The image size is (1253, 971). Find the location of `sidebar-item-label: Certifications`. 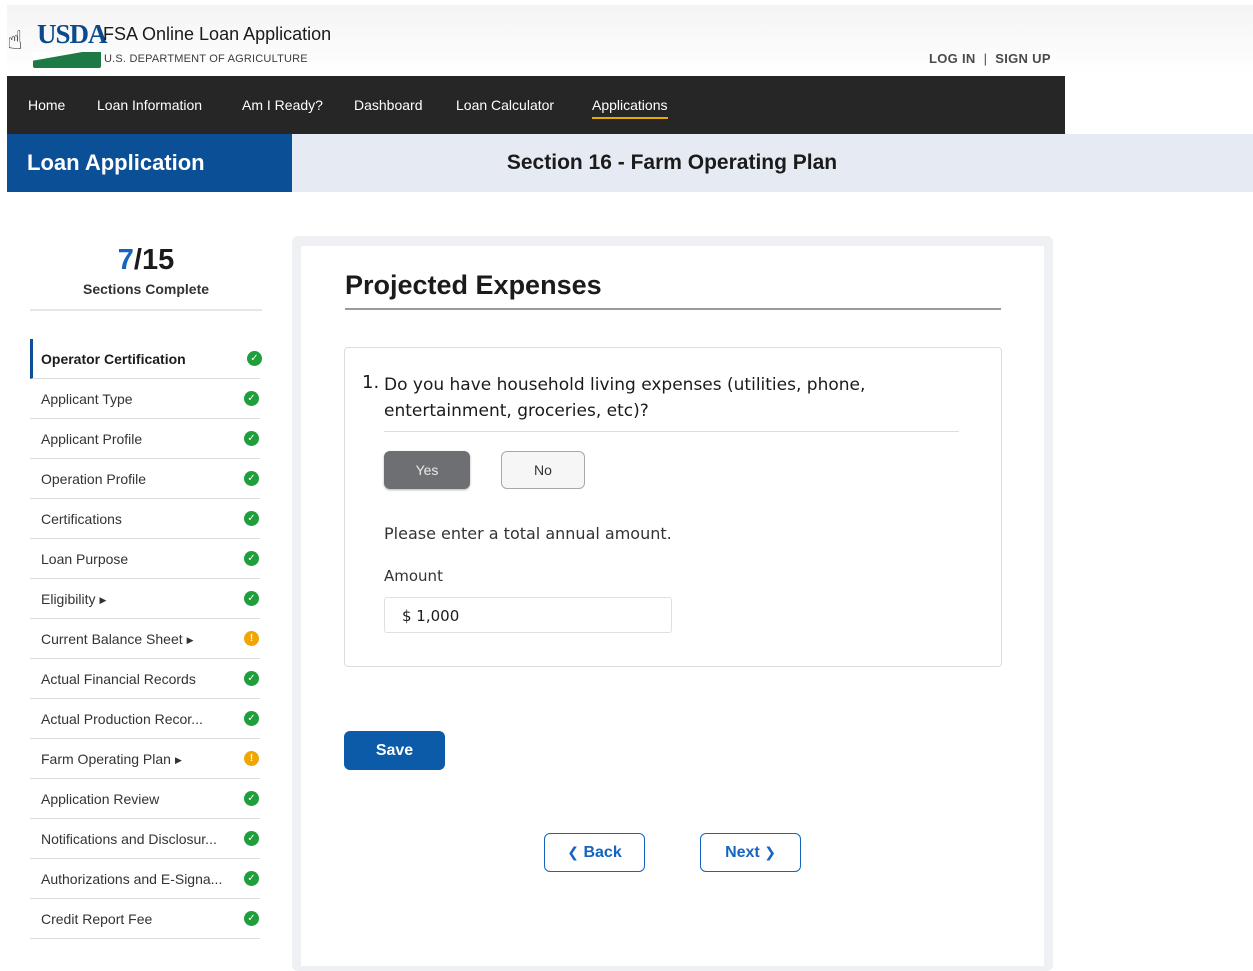

sidebar-item-label: Certifications is located at coordinates (81, 519).